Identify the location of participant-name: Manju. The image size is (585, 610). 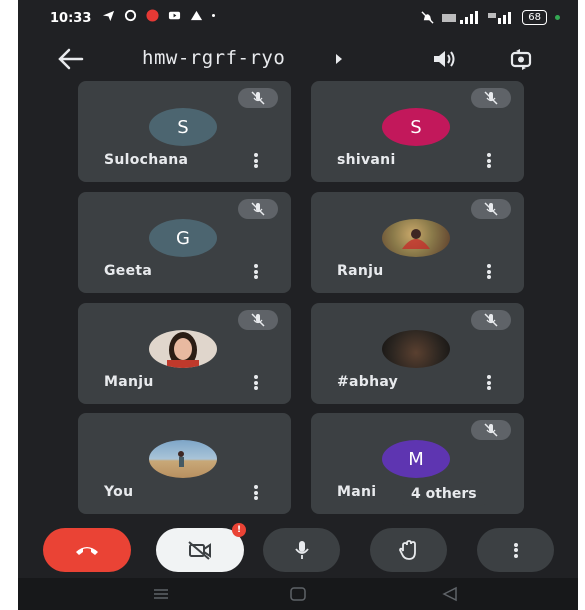
(129, 382).